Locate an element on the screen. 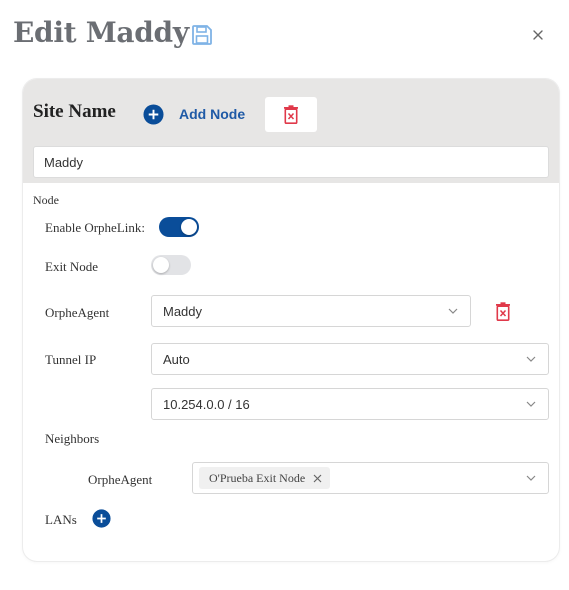 The width and height of the screenshot is (569, 590). neighbors-orpheagent-select: O'Prueba Exit Node is located at coordinates (370, 478).